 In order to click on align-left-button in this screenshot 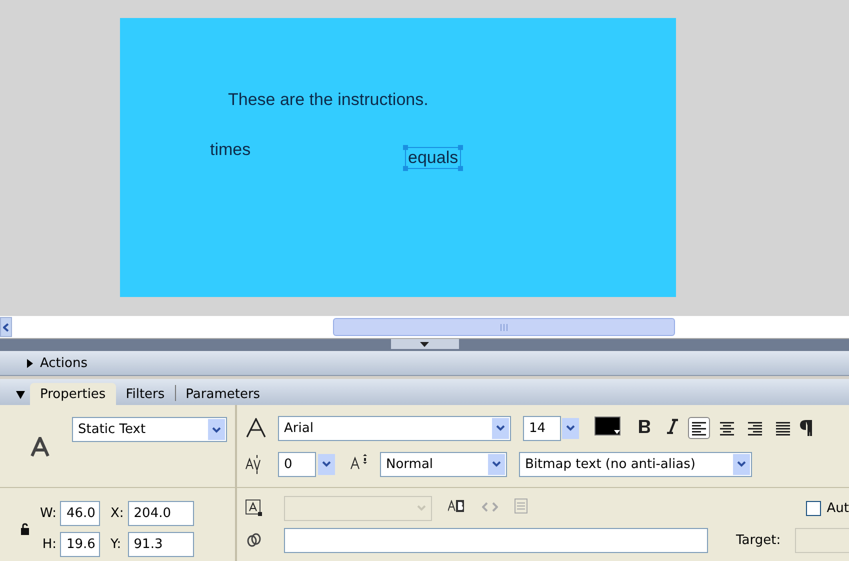, I will do `click(699, 428)`.